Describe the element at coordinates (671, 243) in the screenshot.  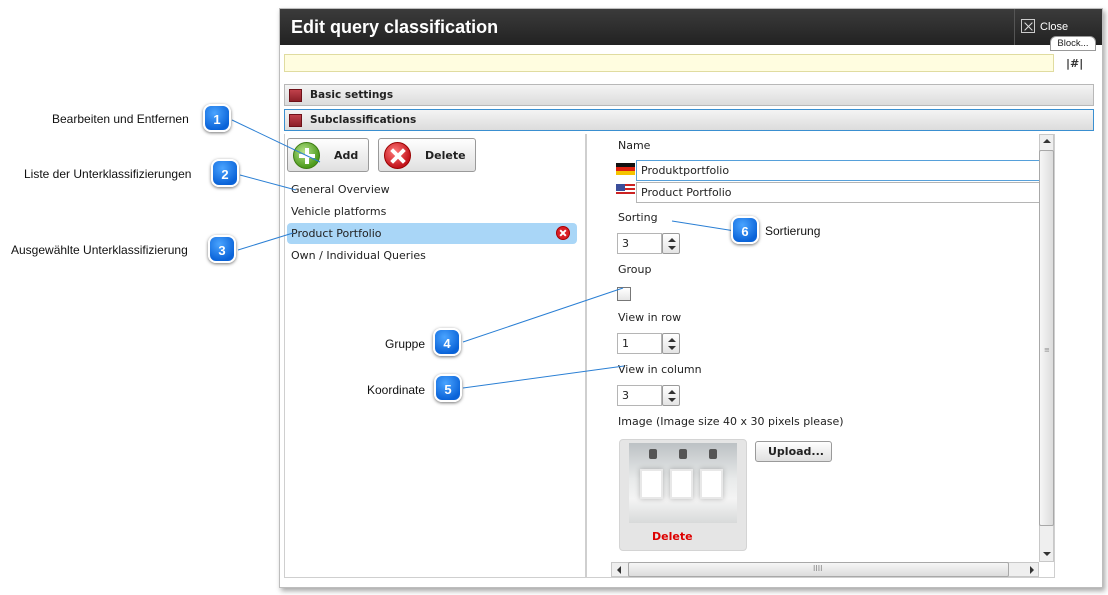
I see `sorting-stepper` at that location.